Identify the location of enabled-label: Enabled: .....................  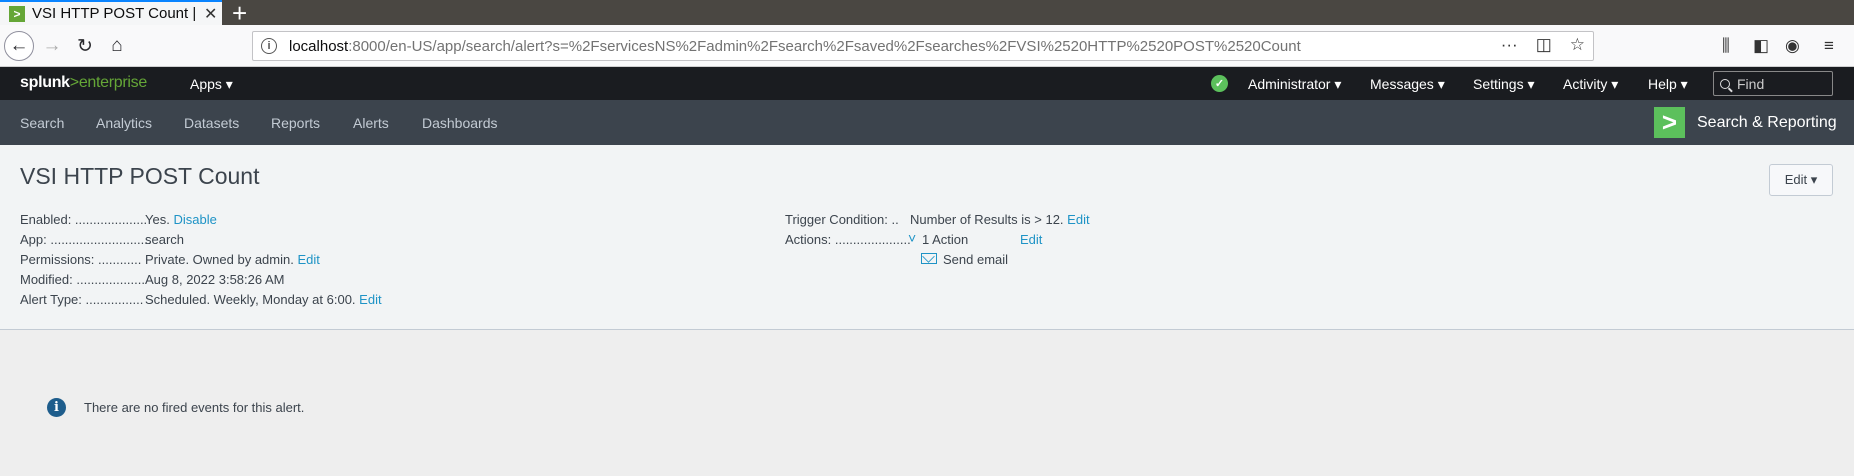
(84, 219).